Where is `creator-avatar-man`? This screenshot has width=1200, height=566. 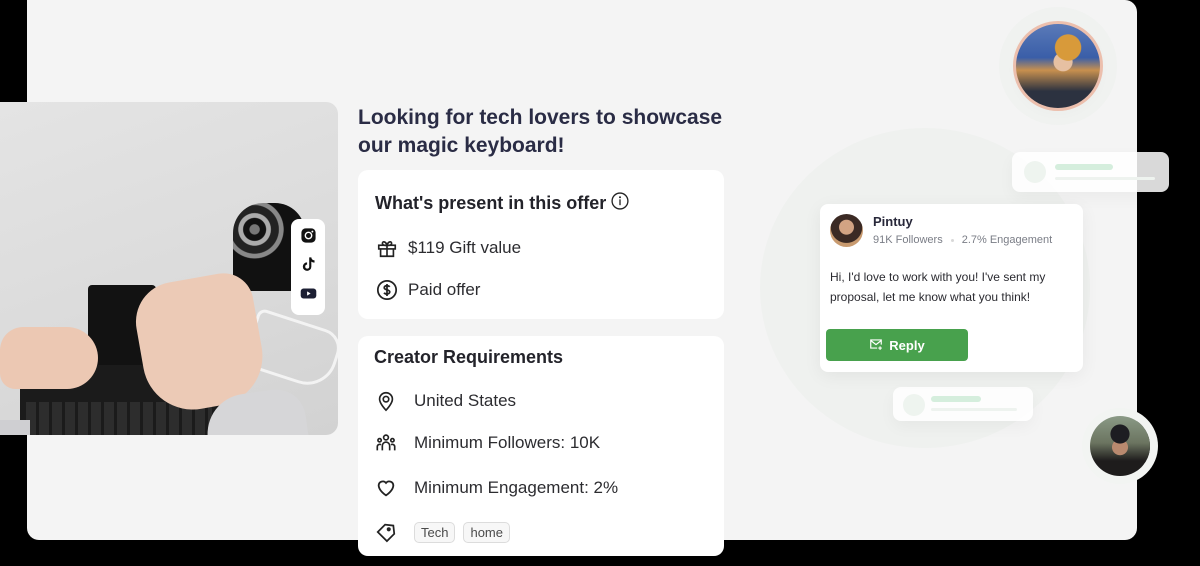
creator-avatar-man is located at coordinates (1120, 446).